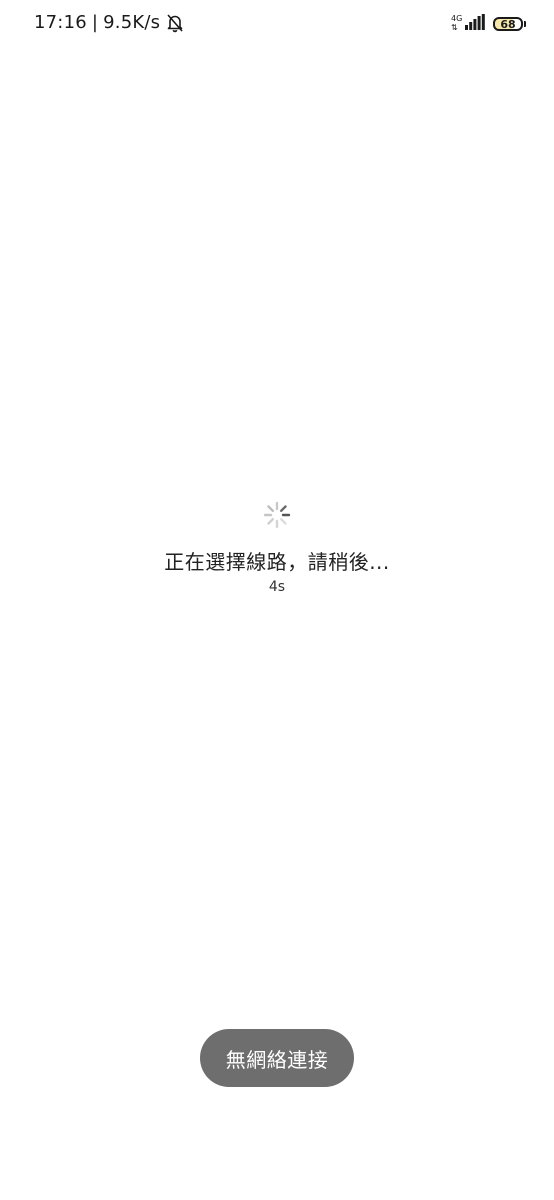 This screenshot has width=554, height=1200. I want to click on battery-cap, so click(525, 24).